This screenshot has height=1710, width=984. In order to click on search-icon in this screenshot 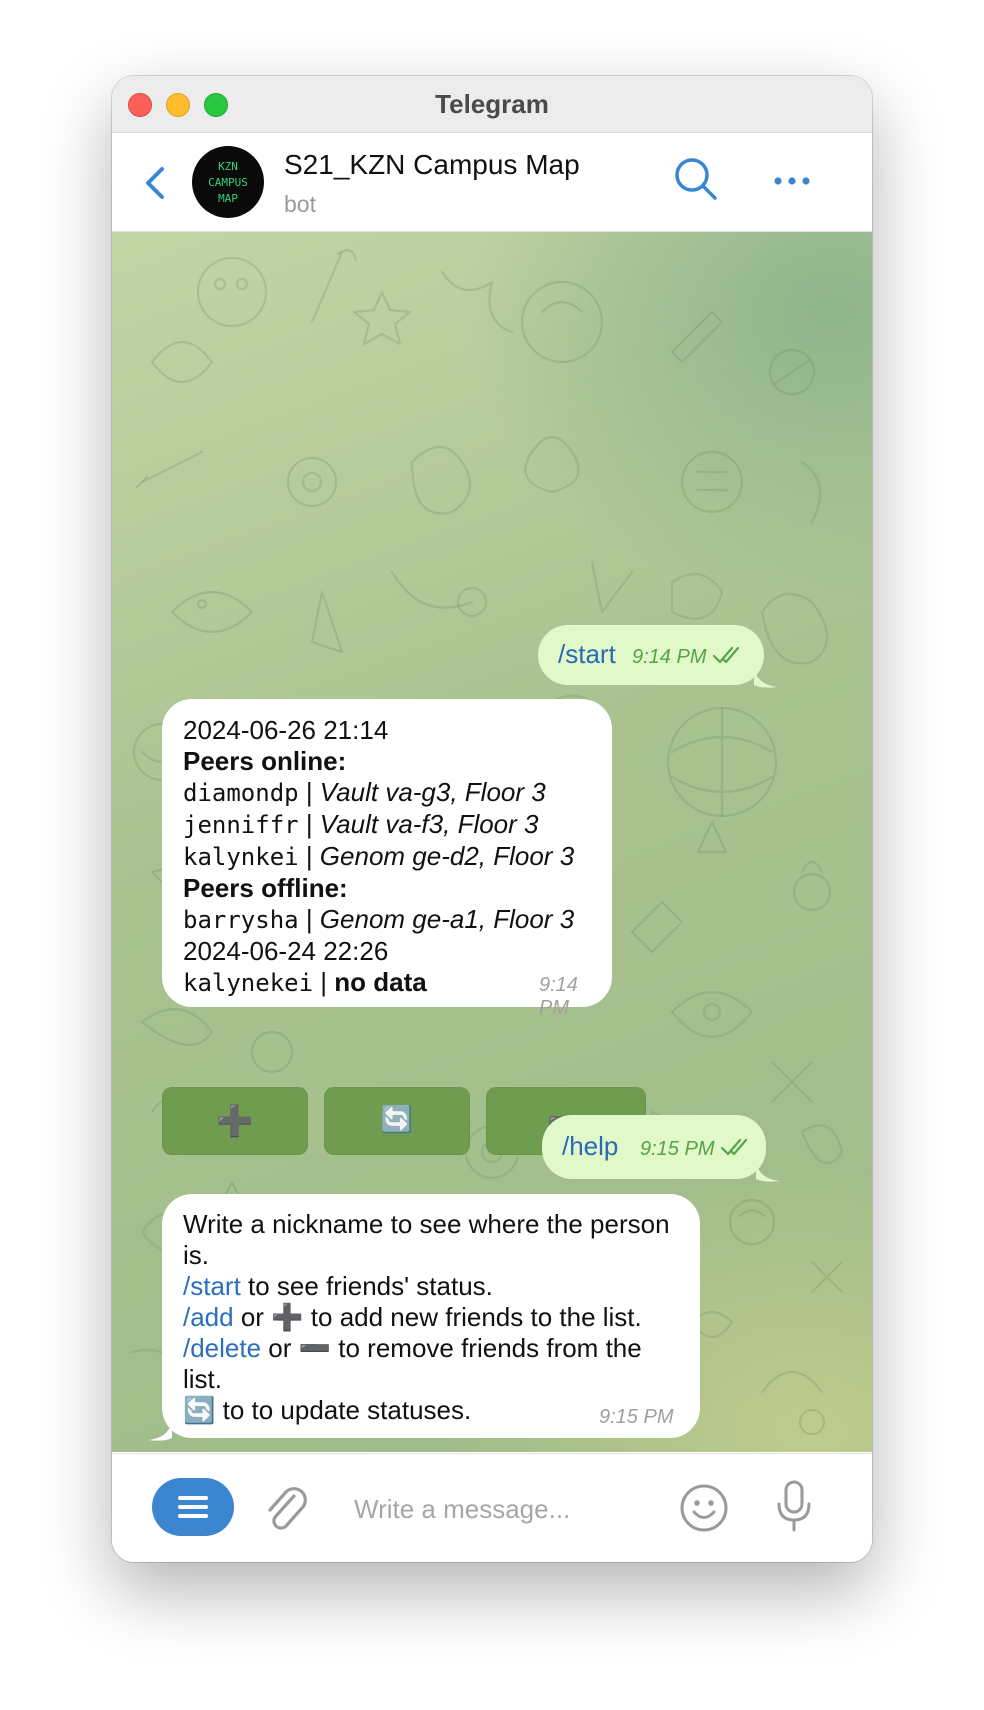, I will do `click(696, 179)`.